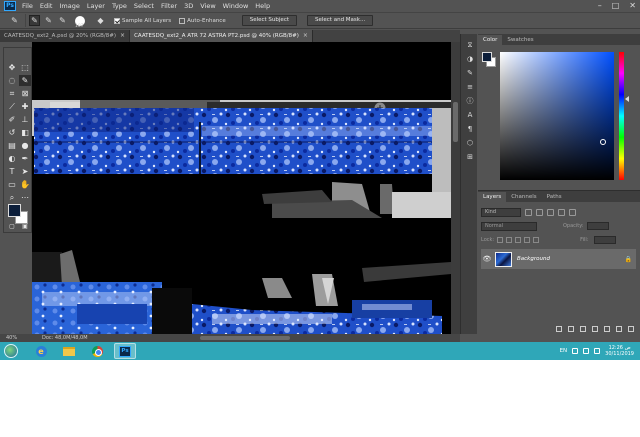 Image resolution: width=640 pixels, height=437 pixels. What do you see at coordinates (12, 158) in the screenshot?
I see `dodge-tool-icon: ◐` at bounding box center [12, 158].